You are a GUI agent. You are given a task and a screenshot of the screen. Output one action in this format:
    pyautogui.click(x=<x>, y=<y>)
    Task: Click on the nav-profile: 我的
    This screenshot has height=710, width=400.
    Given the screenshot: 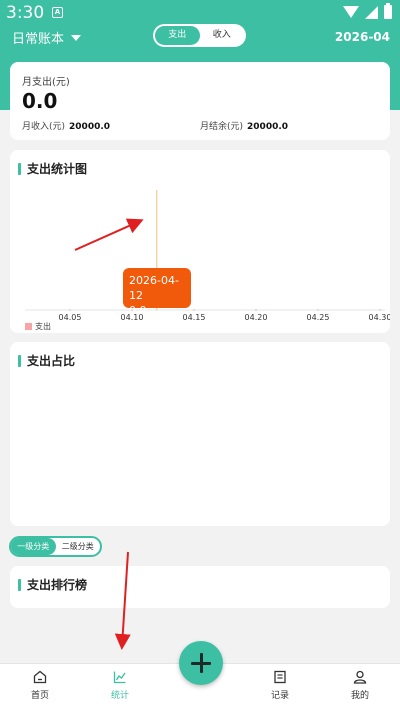 What is the action you would take?
    pyautogui.click(x=360, y=685)
    